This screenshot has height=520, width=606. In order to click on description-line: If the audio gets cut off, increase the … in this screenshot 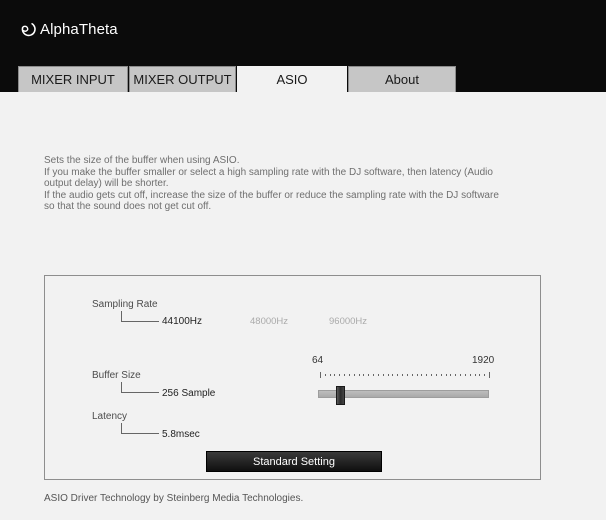, I will do `click(271, 195)`.